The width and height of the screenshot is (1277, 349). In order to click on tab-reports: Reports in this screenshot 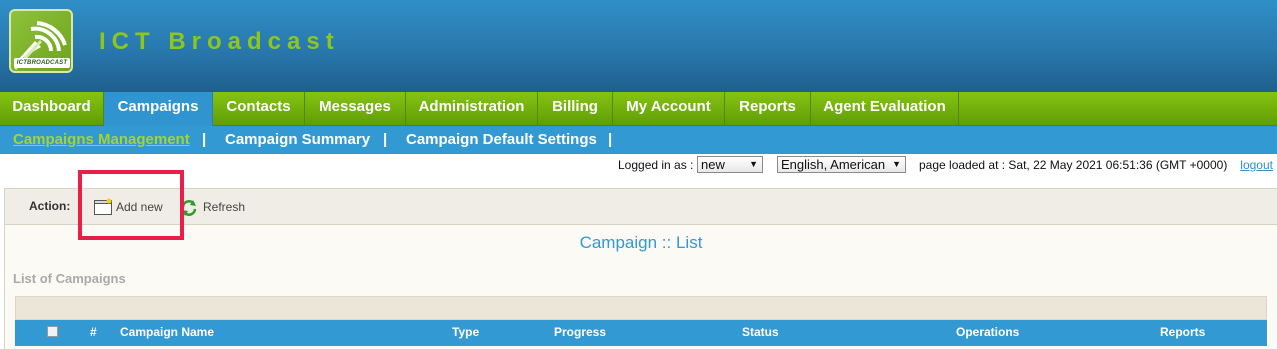, I will do `click(768, 109)`.